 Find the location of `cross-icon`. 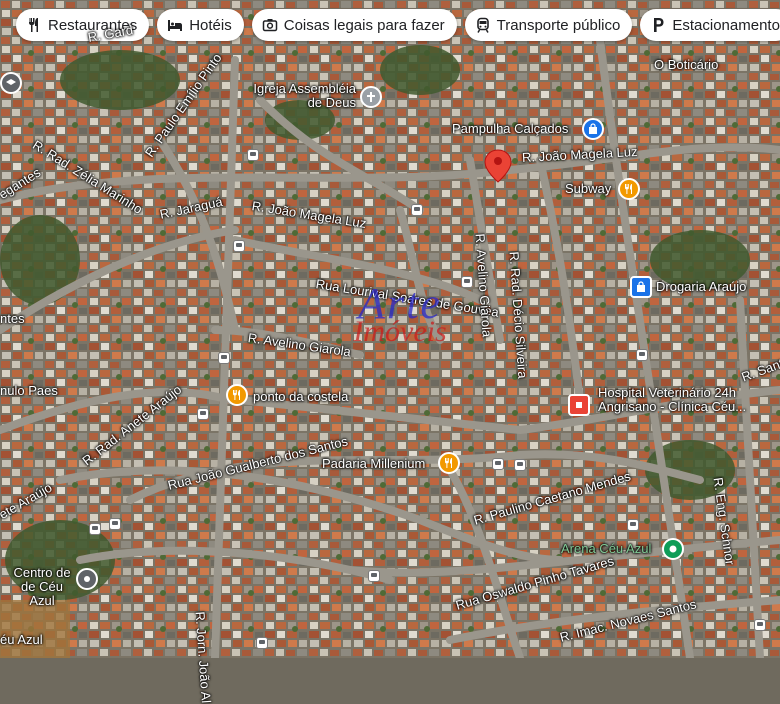

cross-icon is located at coordinates (371, 97).